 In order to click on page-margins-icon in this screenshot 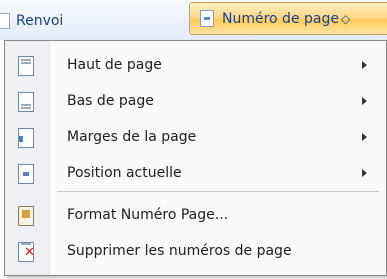, I will do `click(26, 138)`.